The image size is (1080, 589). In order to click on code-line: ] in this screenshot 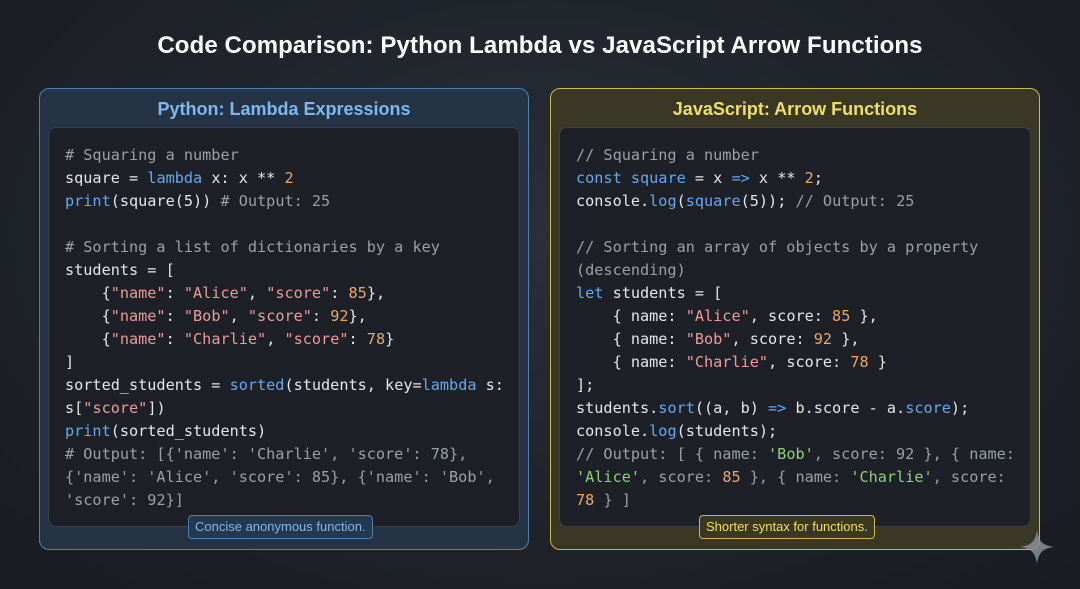, I will do `click(70, 362)`.